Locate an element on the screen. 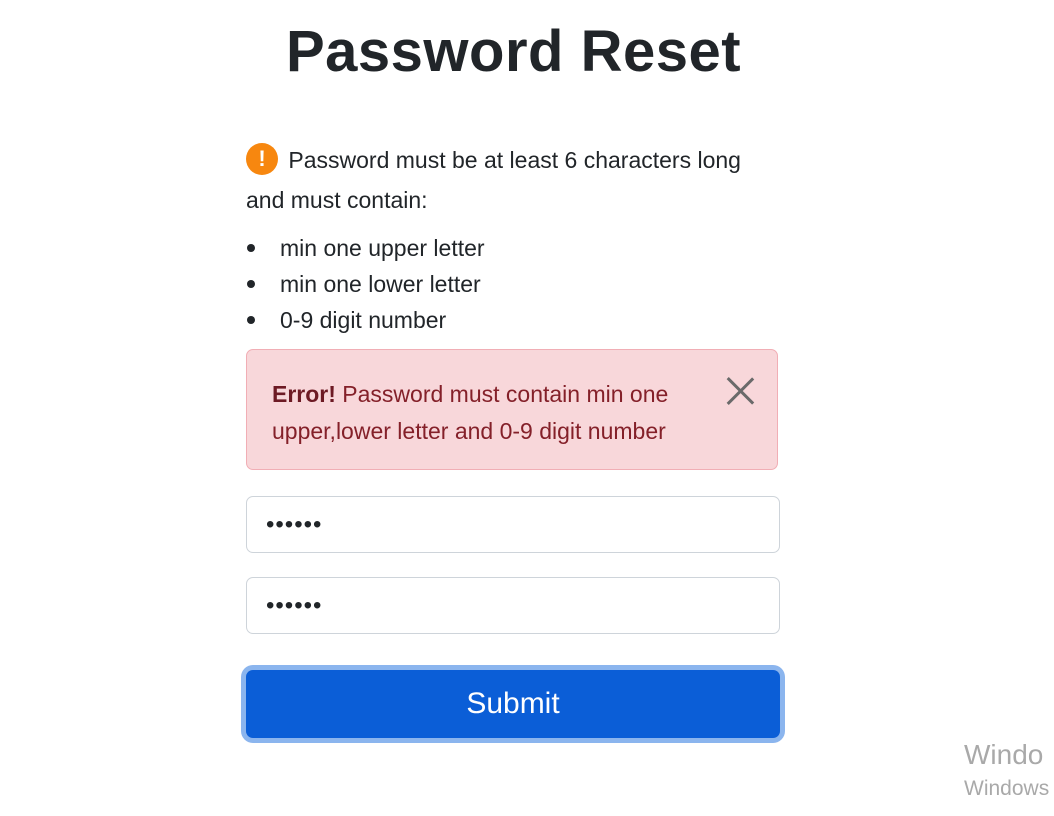  confirm-password-field is located at coordinates (513, 605).